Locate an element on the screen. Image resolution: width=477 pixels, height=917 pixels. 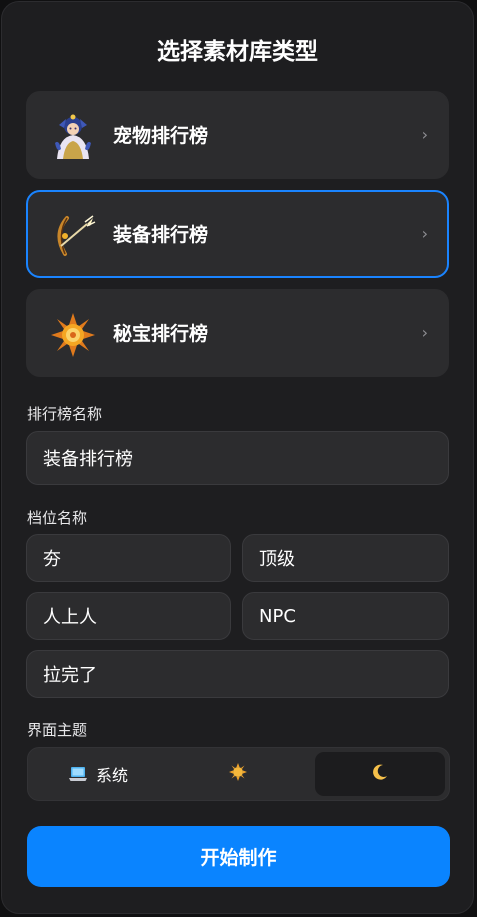
bow-weapon-icon is located at coordinates (76, 235).